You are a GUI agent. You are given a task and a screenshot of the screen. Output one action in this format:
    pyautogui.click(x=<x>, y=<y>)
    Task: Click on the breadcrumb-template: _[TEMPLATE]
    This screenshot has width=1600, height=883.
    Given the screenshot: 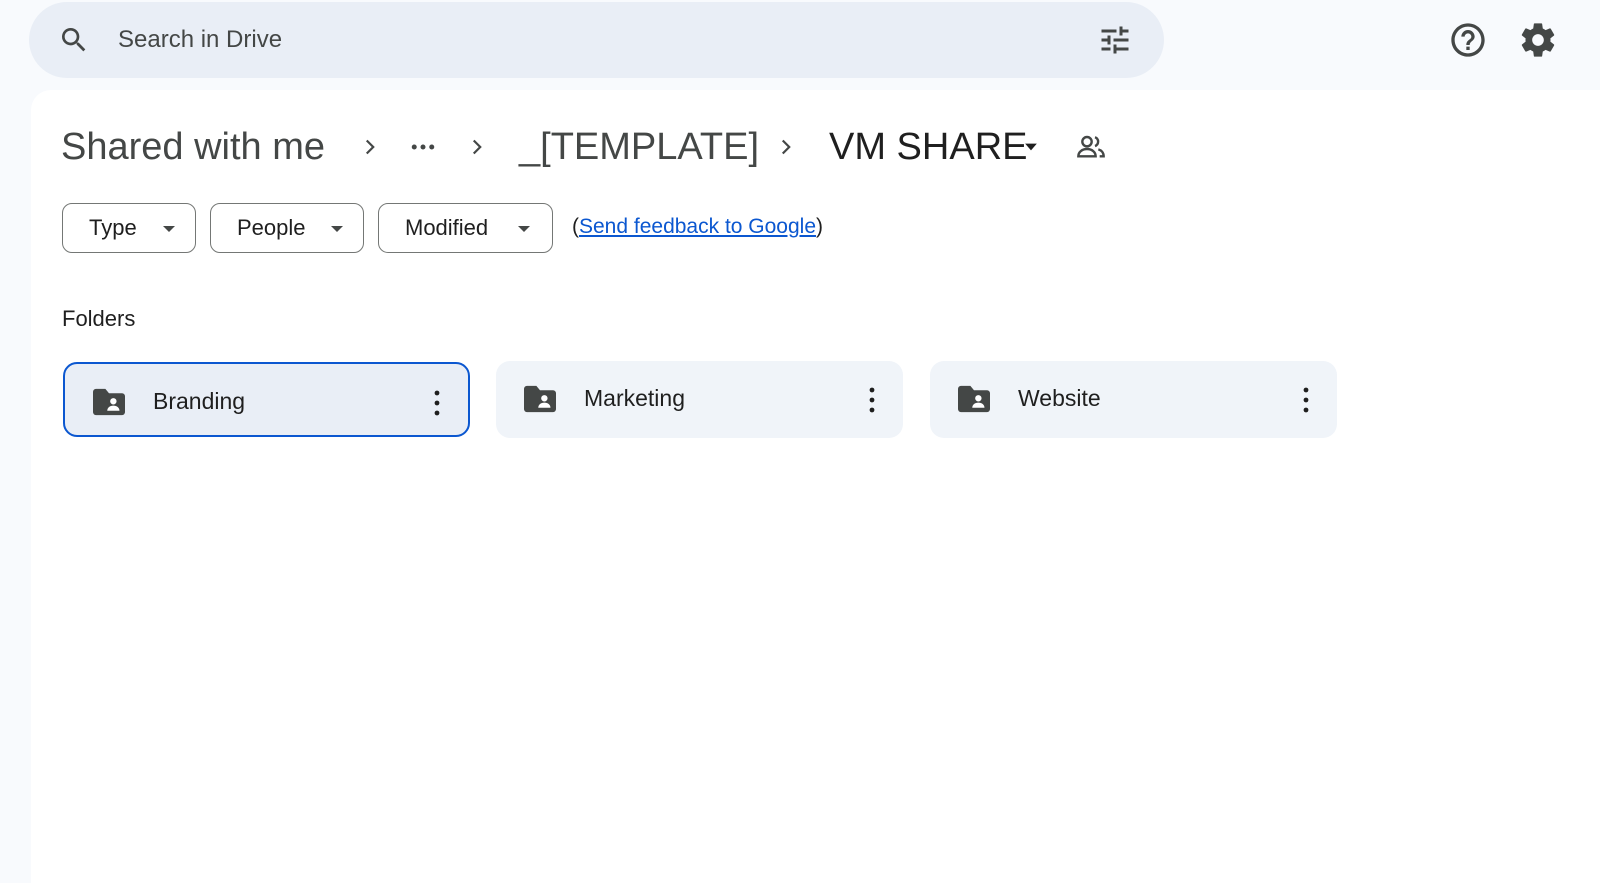 What is the action you would take?
    pyautogui.click(x=639, y=147)
    